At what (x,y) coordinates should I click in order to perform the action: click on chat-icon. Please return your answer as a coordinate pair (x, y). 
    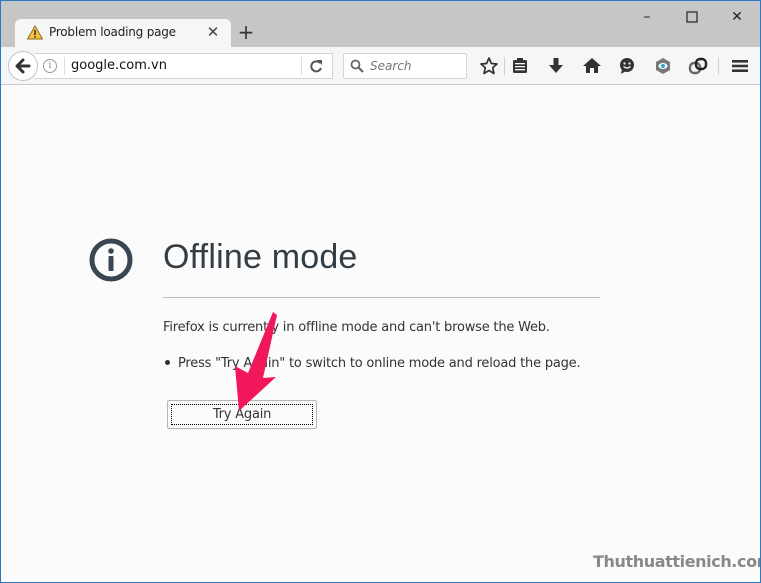
    Looking at the image, I should click on (627, 66).